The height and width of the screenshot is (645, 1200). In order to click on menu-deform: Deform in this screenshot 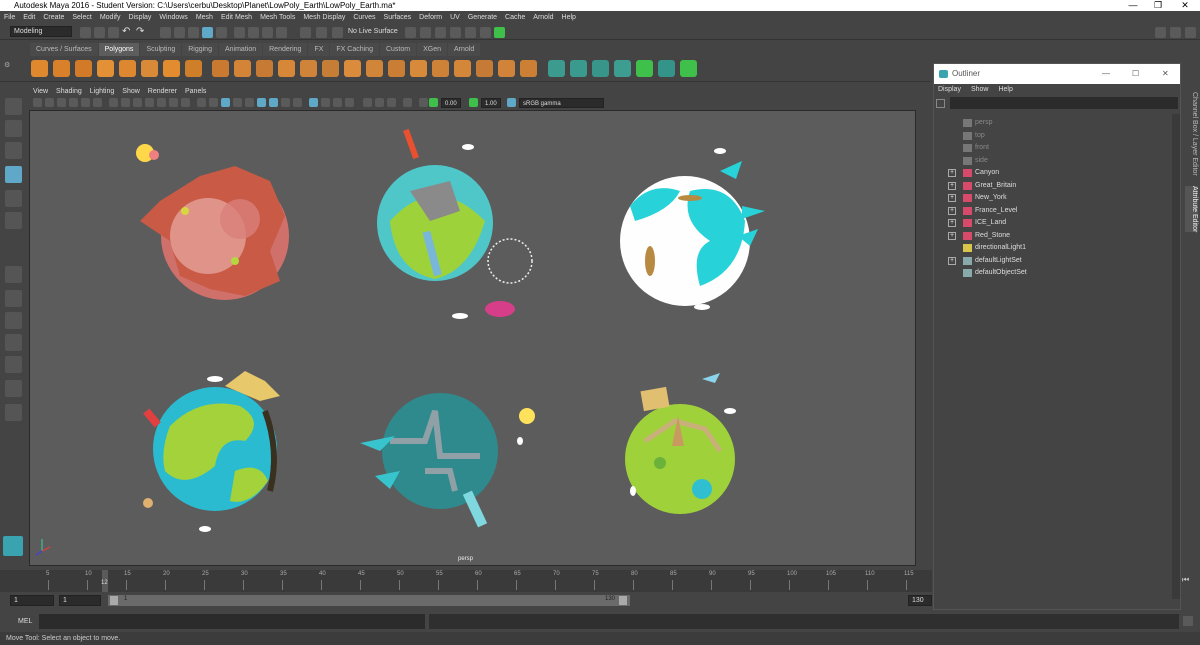, I will do `click(430, 17)`.